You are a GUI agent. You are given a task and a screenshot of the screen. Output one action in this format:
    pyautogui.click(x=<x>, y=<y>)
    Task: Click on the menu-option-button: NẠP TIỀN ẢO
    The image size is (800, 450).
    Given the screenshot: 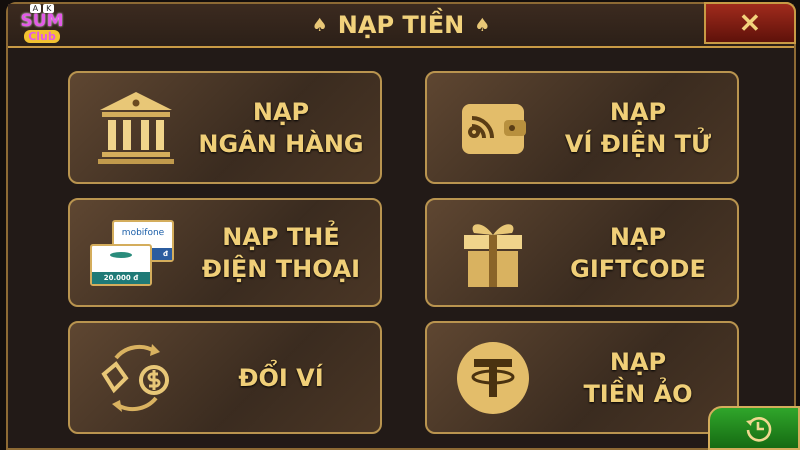 What is the action you would take?
    pyautogui.click(x=582, y=377)
    